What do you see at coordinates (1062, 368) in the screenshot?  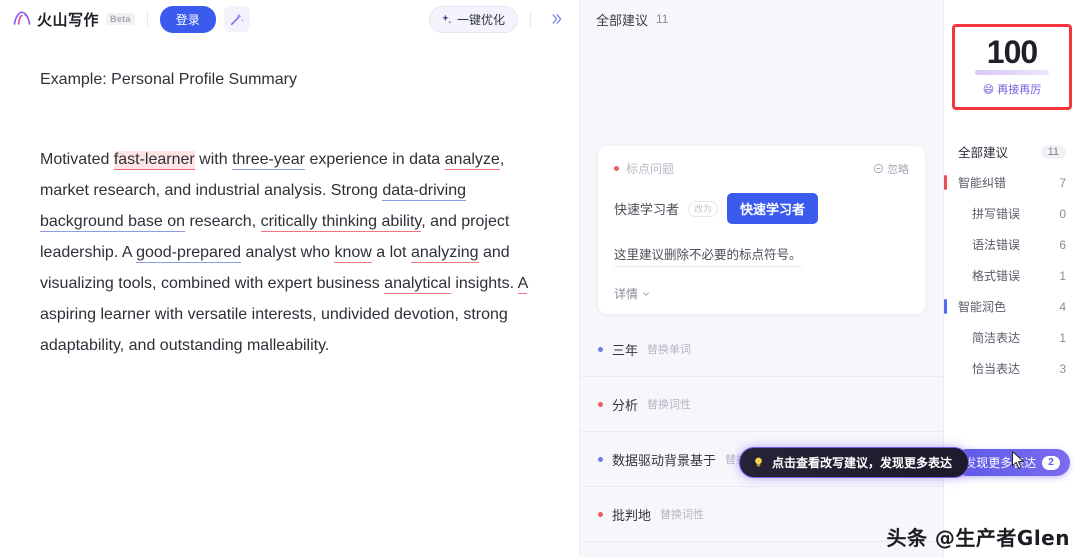 I see `stat-row-value: 3` at bounding box center [1062, 368].